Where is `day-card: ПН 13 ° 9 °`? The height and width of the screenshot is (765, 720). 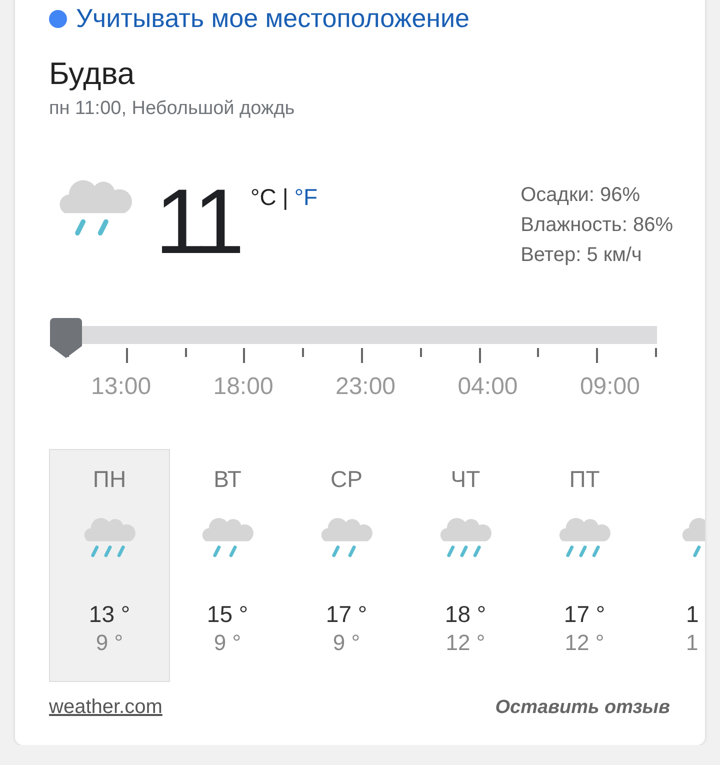 day-card: ПН 13 ° 9 ° is located at coordinates (109, 565).